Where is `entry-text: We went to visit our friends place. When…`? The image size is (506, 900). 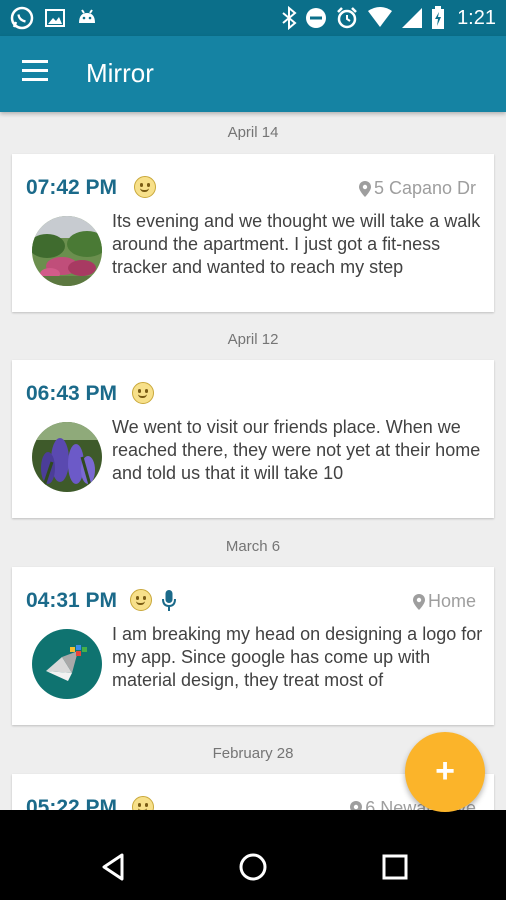 entry-text: We went to visit our friends place. When… is located at coordinates (296, 450).